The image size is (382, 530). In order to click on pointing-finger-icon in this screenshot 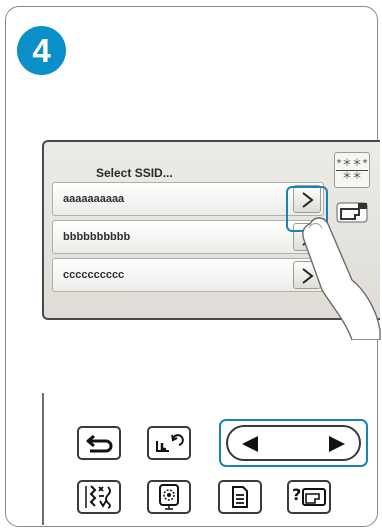, I will do `click(341, 278)`.